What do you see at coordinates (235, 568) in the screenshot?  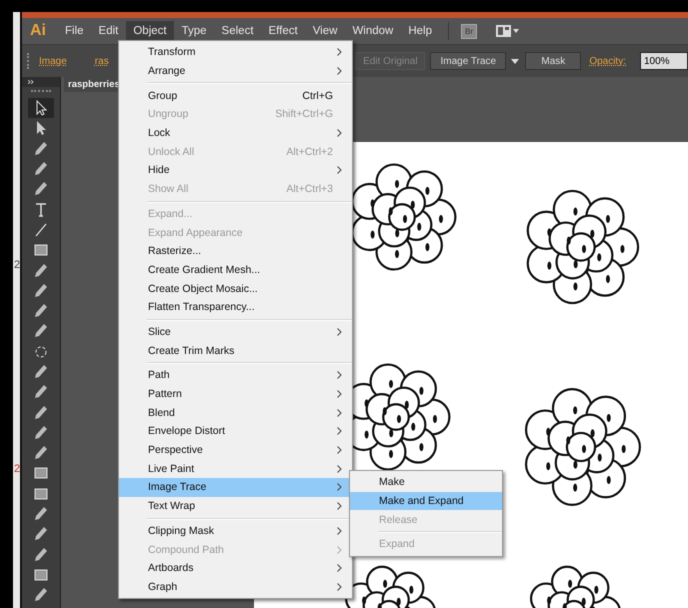 I see `menu-item: Artboards` at bounding box center [235, 568].